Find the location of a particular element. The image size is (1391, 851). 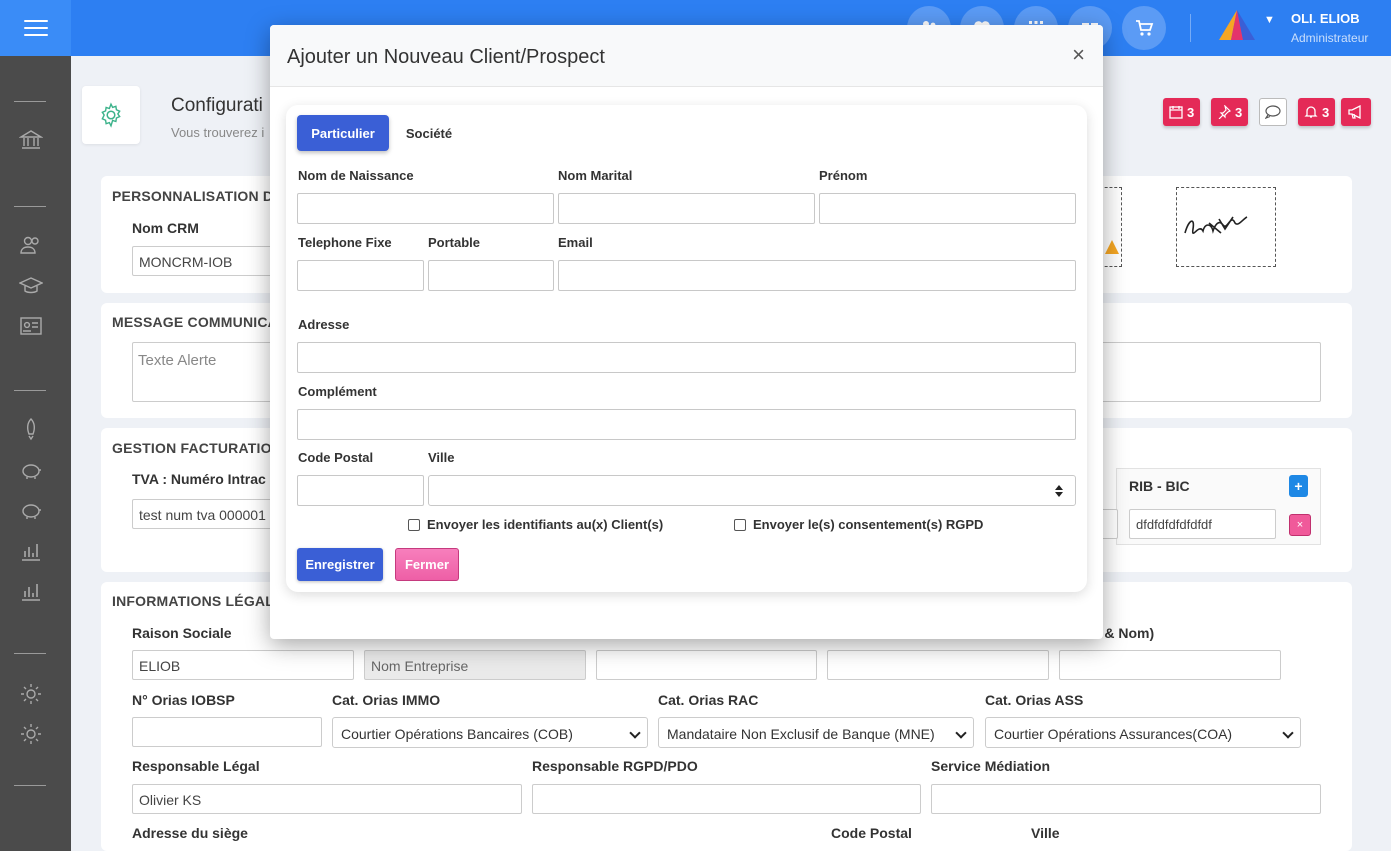

rib-header: RIB - BIC is located at coordinates (1159, 486).